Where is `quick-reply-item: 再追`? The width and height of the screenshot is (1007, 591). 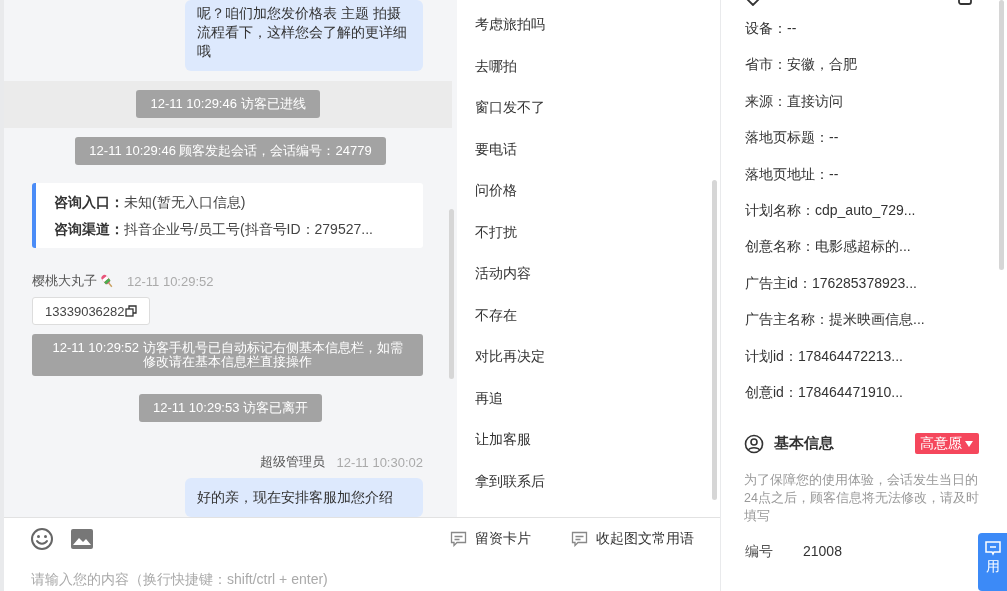 quick-reply-item: 再追 is located at coordinates (588, 398).